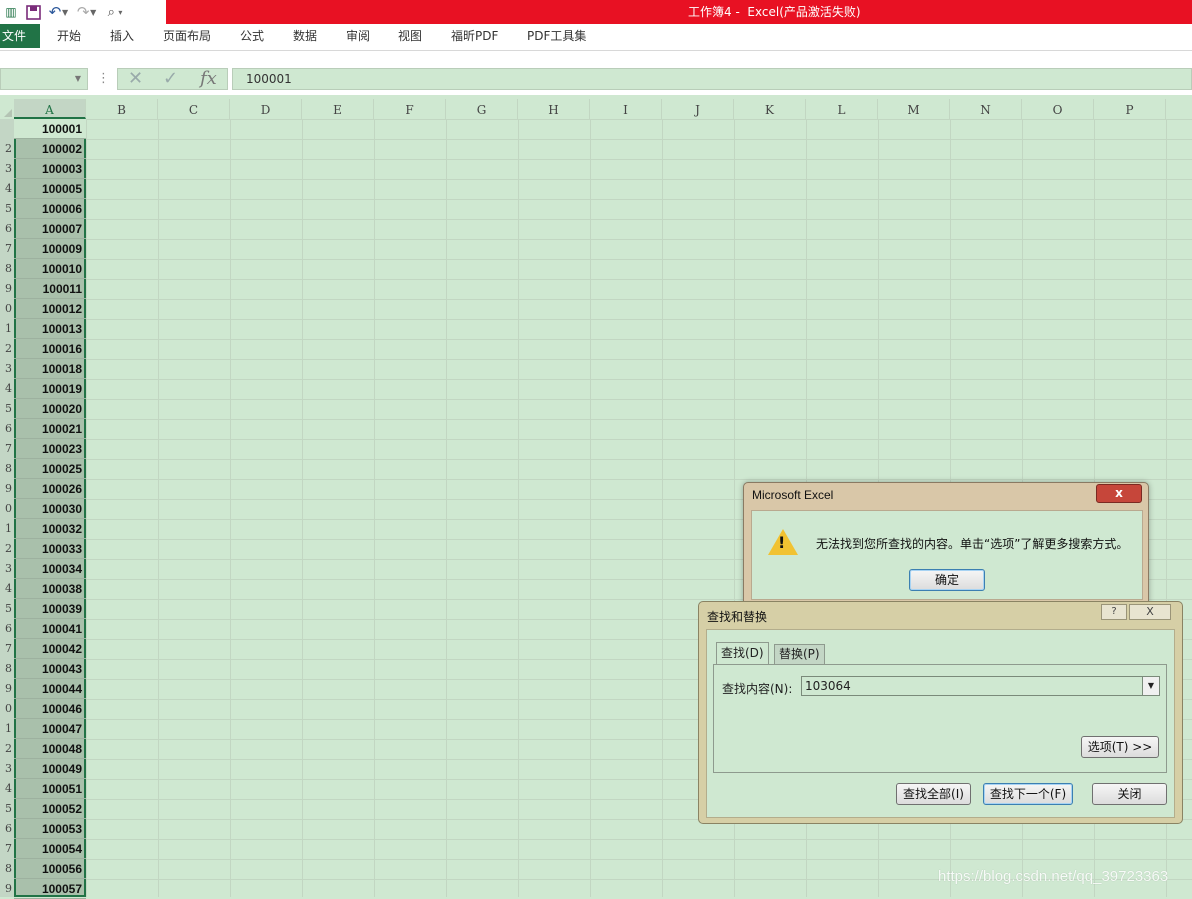  I want to click on column-header-l: L, so click(842, 109).